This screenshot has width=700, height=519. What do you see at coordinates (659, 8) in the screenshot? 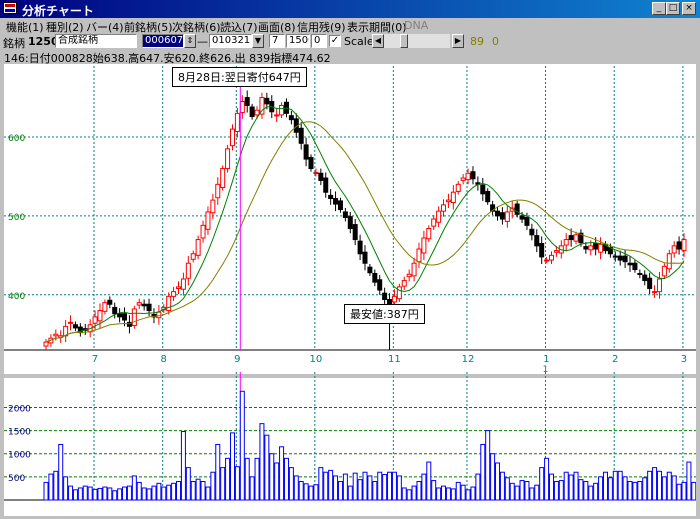
I see `minimize-button: _` at bounding box center [659, 8].